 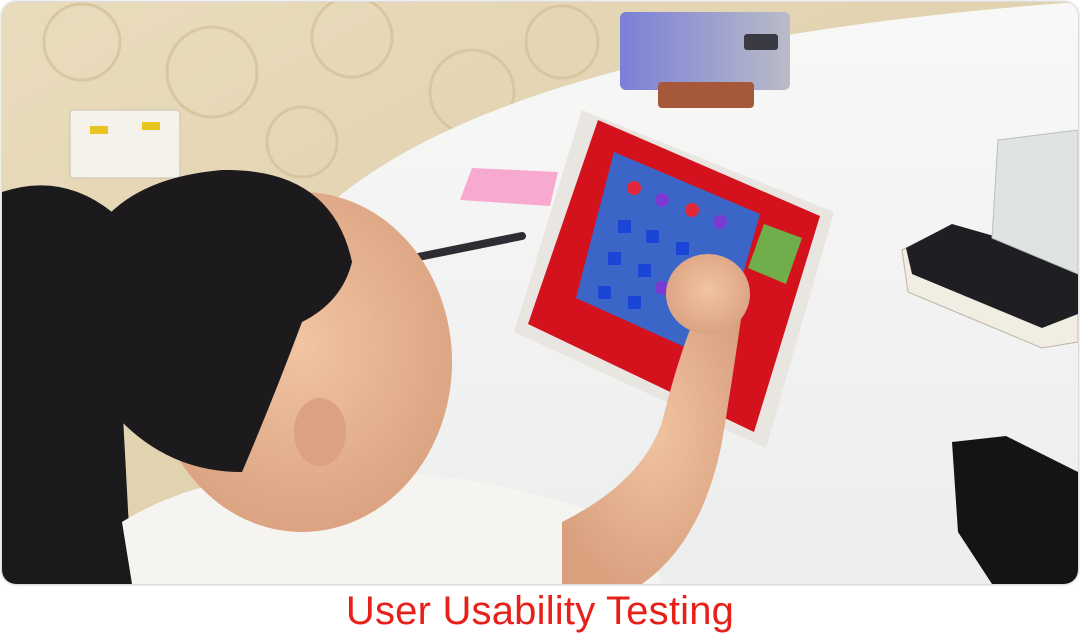 What do you see at coordinates (509, 187) in the screenshot?
I see `sticky-note` at bounding box center [509, 187].